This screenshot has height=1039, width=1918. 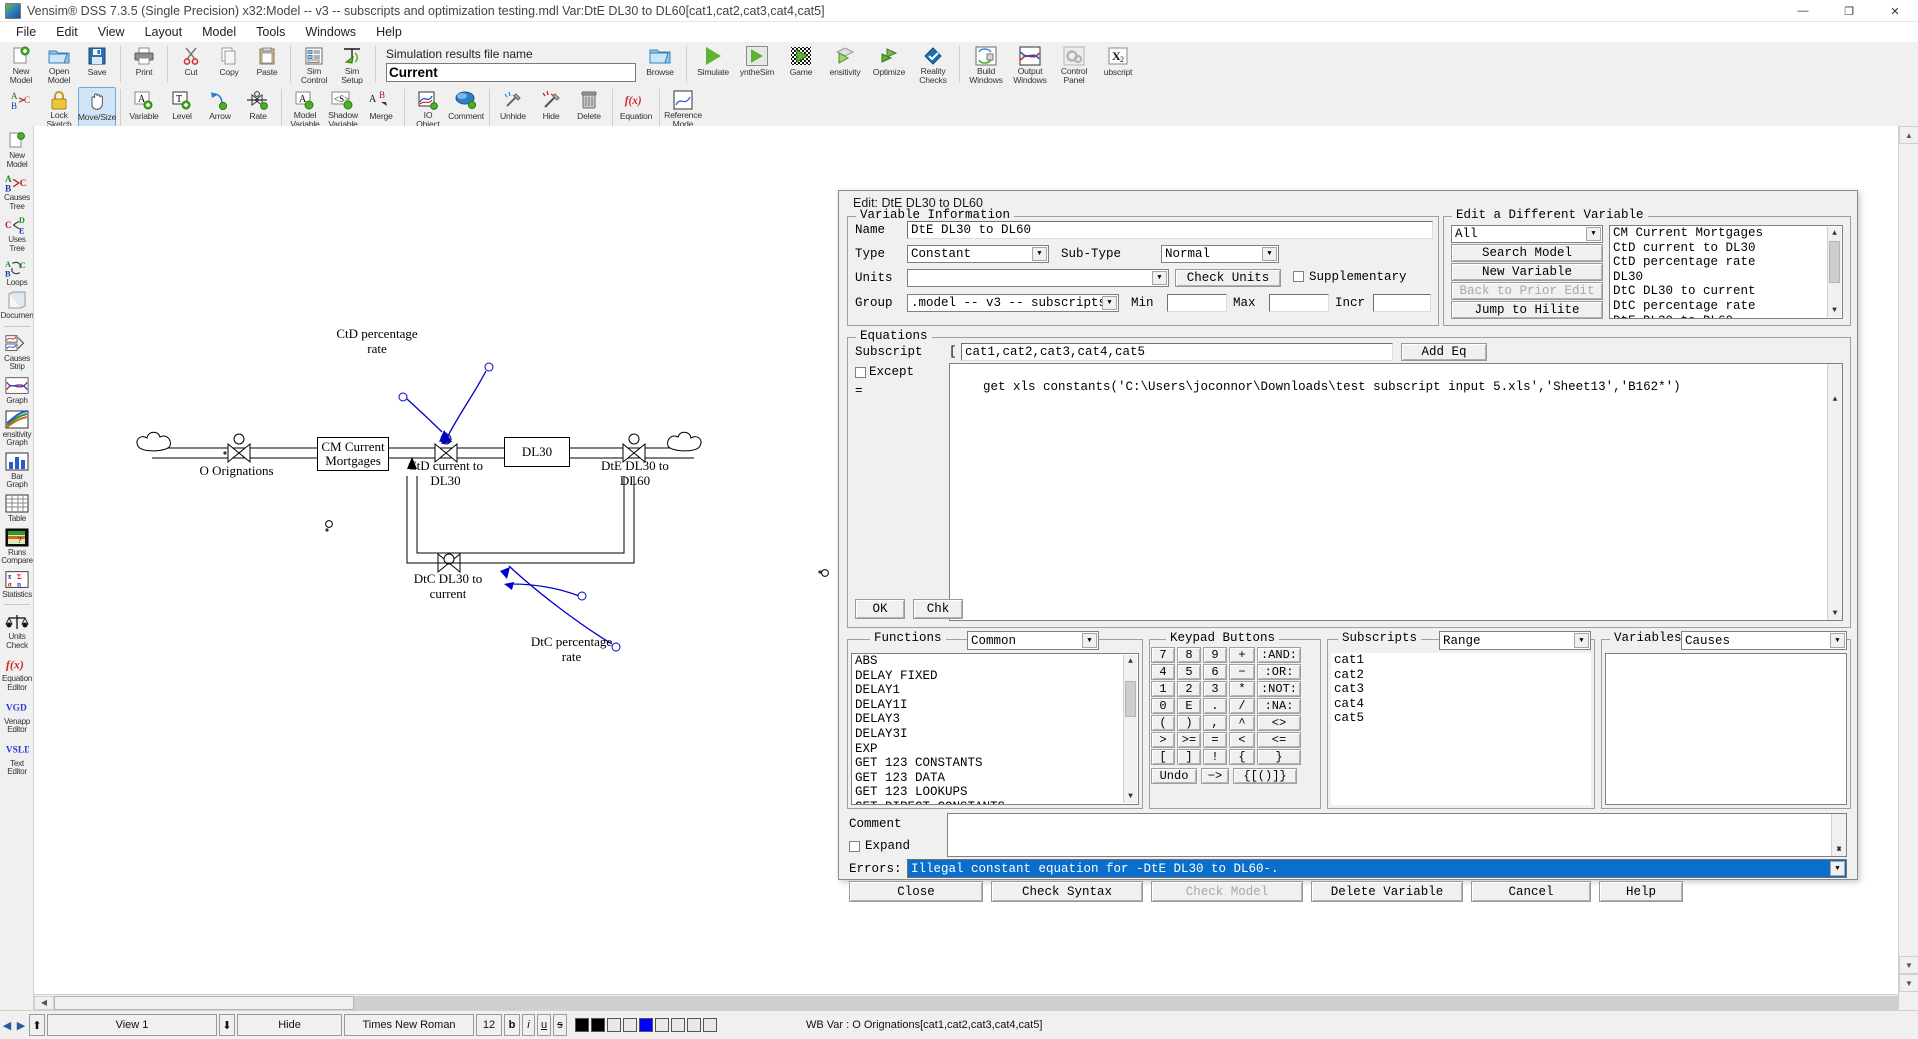 What do you see at coordinates (1228, 278) in the screenshot?
I see `check-units-button: Check Units` at bounding box center [1228, 278].